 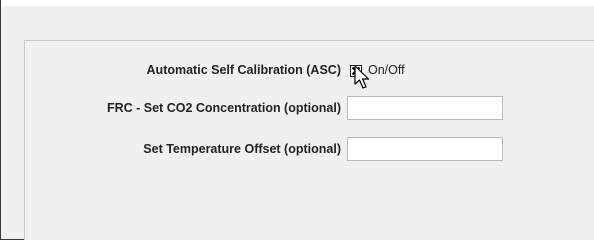 What do you see at coordinates (242, 149) in the screenshot?
I see `temp-offset-label: Set Temperature Offset (optional)` at bounding box center [242, 149].